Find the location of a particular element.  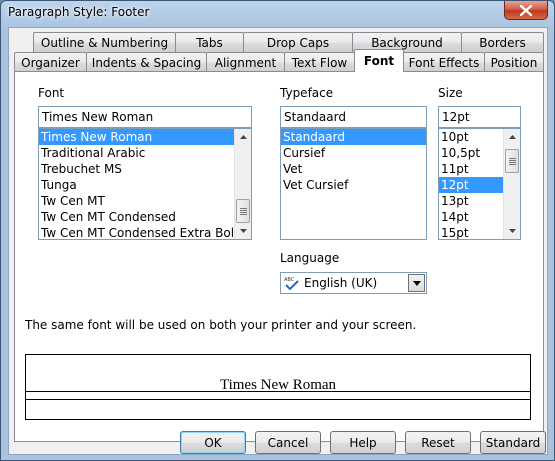

typeface-list: Standaard Cursief Vet Vet Cursief is located at coordinates (353, 184).